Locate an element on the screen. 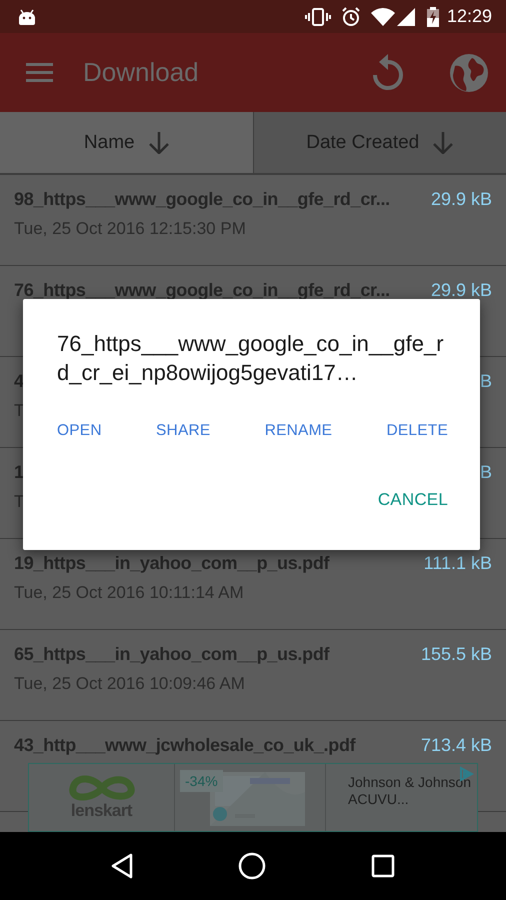  android-icon is located at coordinates (27, 16).